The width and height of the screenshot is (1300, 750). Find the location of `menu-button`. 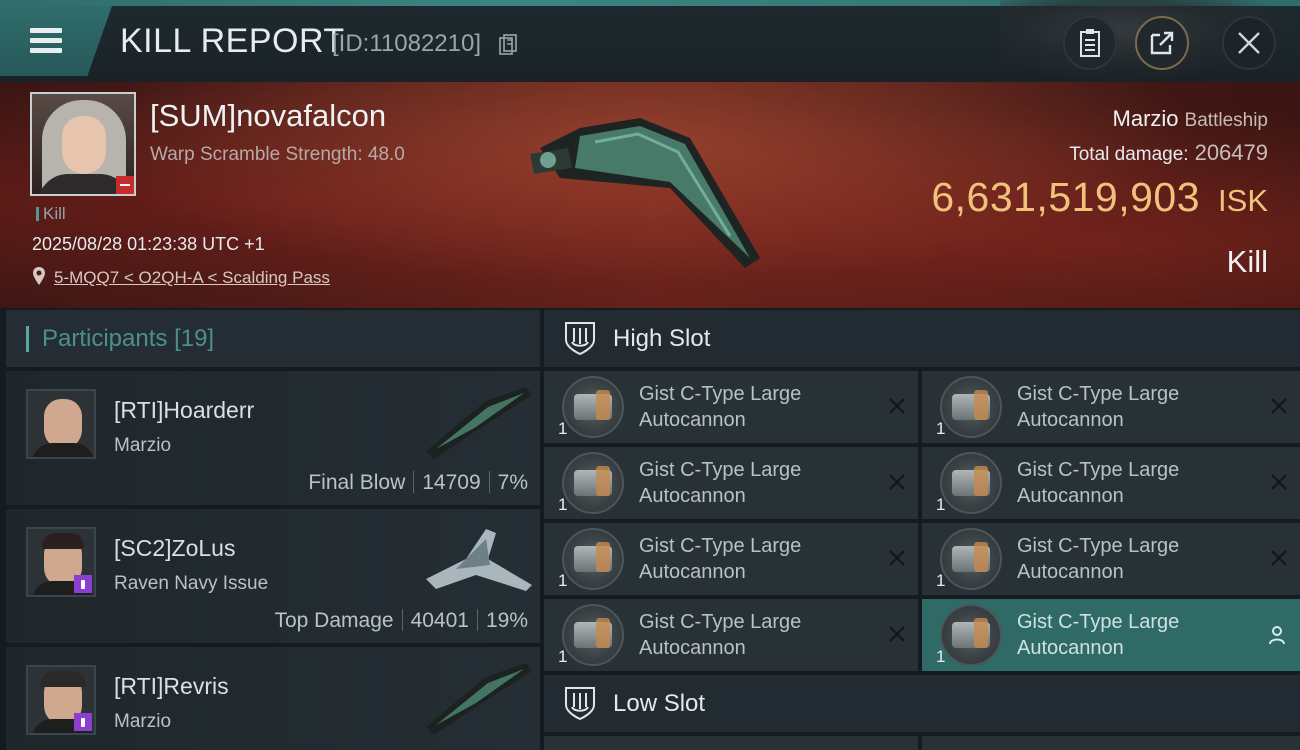

menu-button is located at coordinates (56, 41).